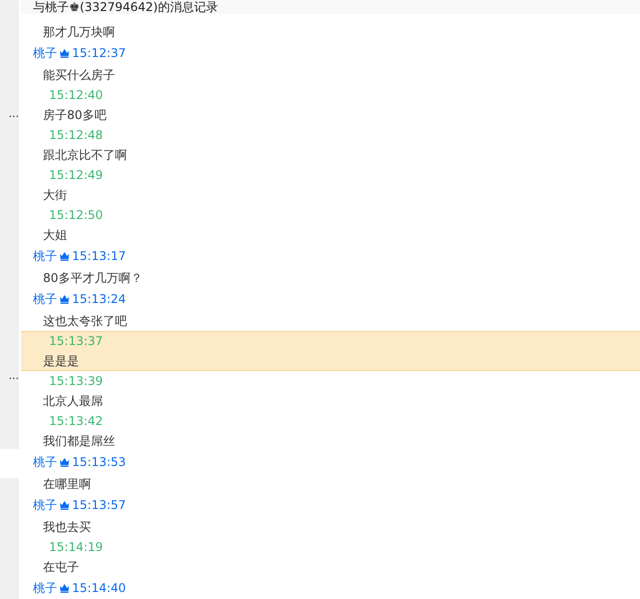 The image size is (640, 599). Describe the element at coordinates (73, 401) in the screenshot. I see `message-text: 北京人最屌` at that location.